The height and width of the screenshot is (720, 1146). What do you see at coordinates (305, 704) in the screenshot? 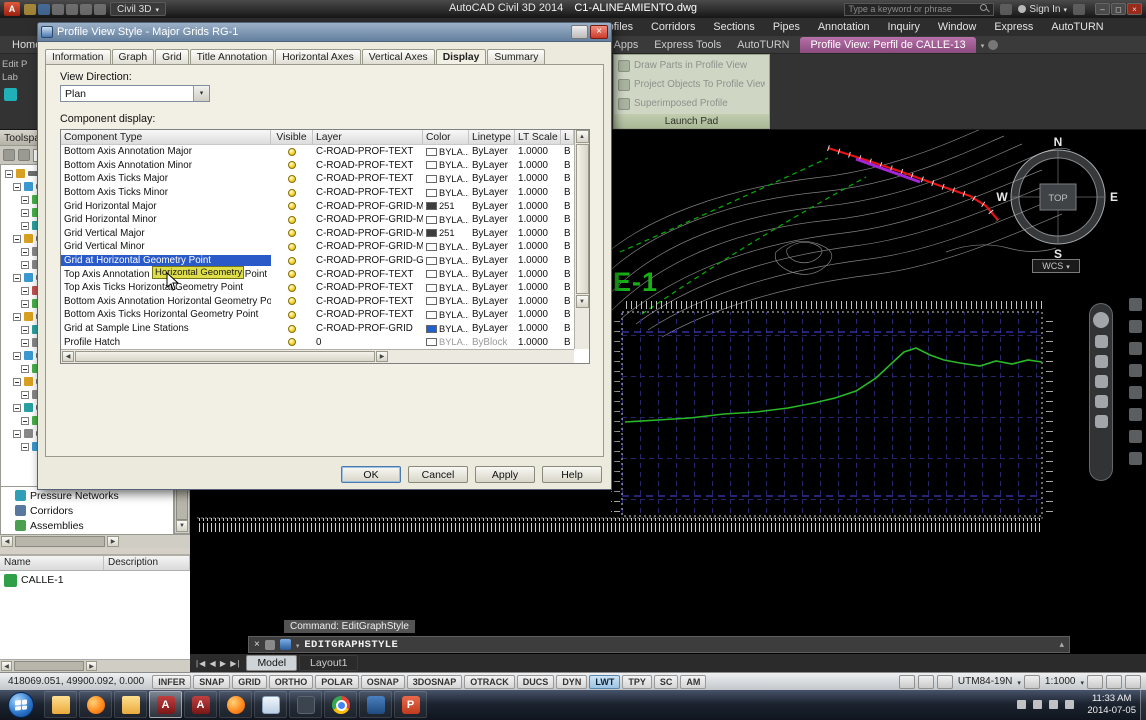
I see `taskbar-utility-app` at bounding box center [305, 704].